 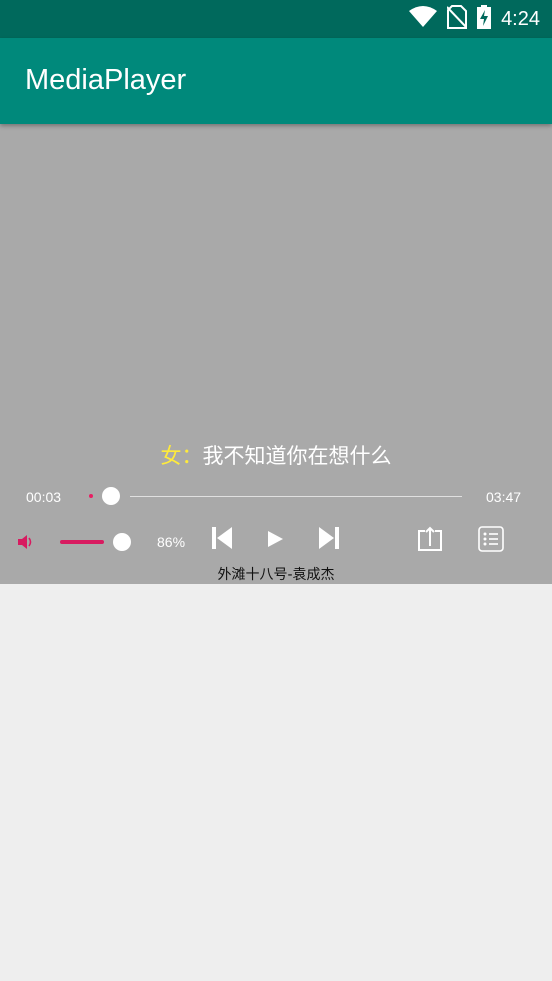 What do you see at coordinates (457, 19) in the screenshot?
I see `no-sim-icon` at bounding box center [457, 19].